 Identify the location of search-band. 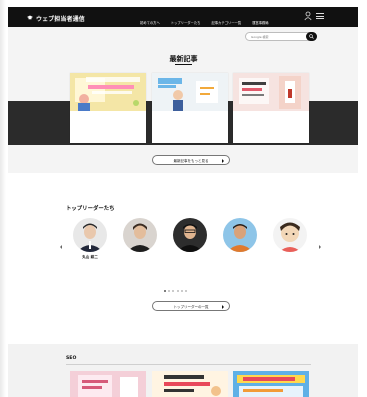
(183, 38).